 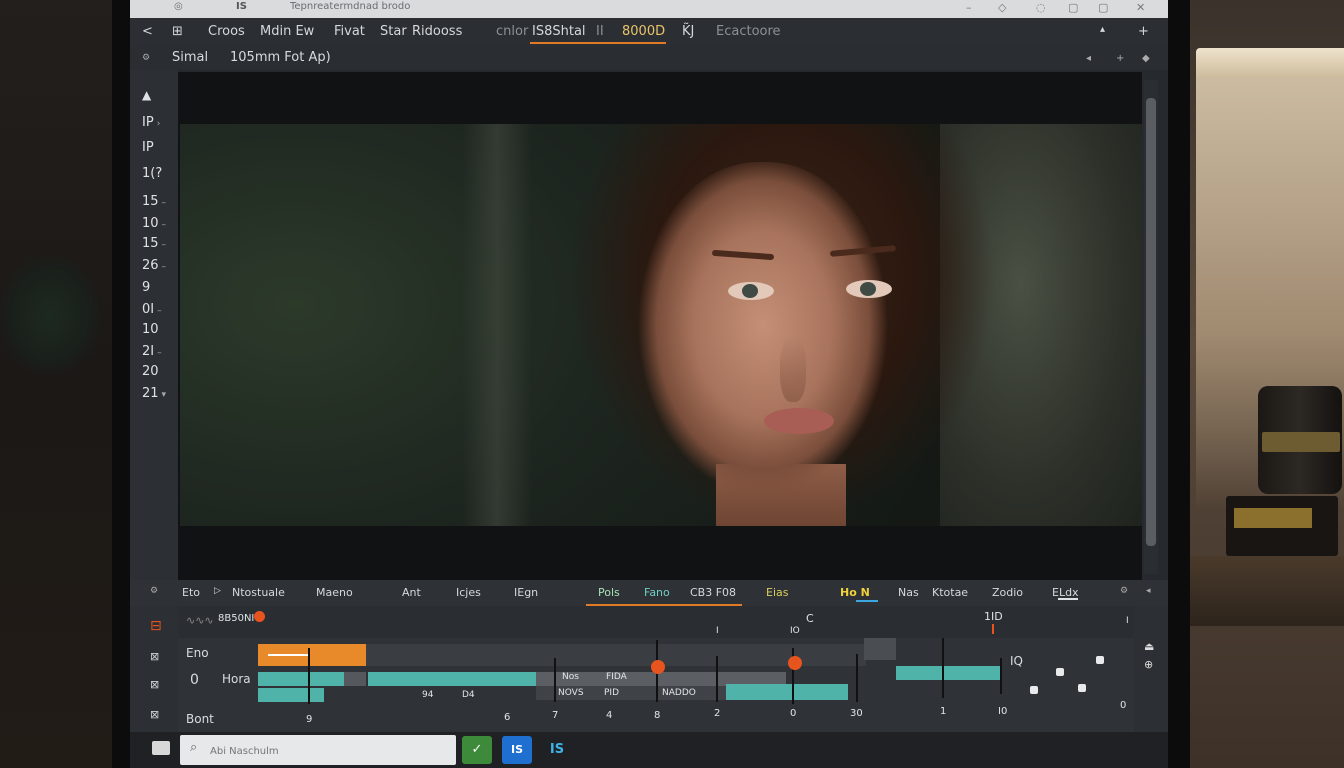 What do you see at coordinates (1120, 58) in the screenshot?
I see `plus-small-icon: +` at bounding box center [1120, 58].